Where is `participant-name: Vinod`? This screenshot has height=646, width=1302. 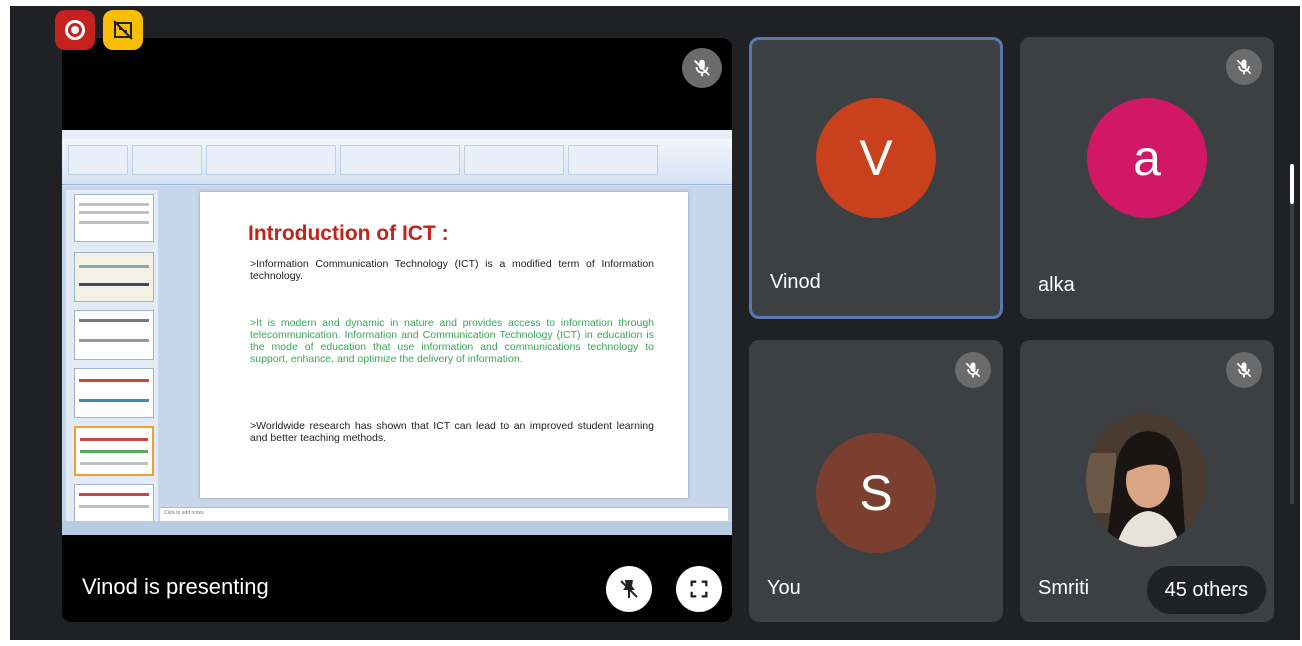 participant-name: Vinod is located at coordinates (795, 282).